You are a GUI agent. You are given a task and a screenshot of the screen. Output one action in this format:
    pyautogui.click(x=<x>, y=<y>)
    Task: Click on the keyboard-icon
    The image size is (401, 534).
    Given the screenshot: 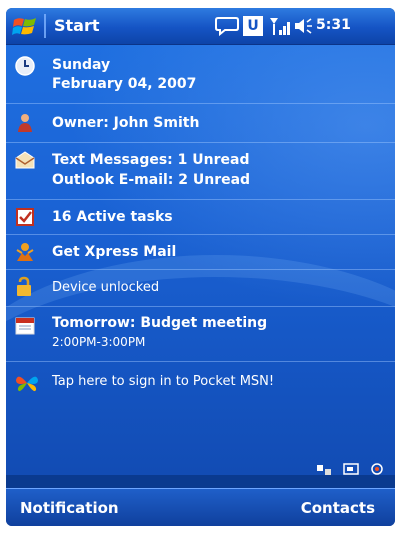 What is the action you would take?
    pyautogui.click(x=353, y=469)
    